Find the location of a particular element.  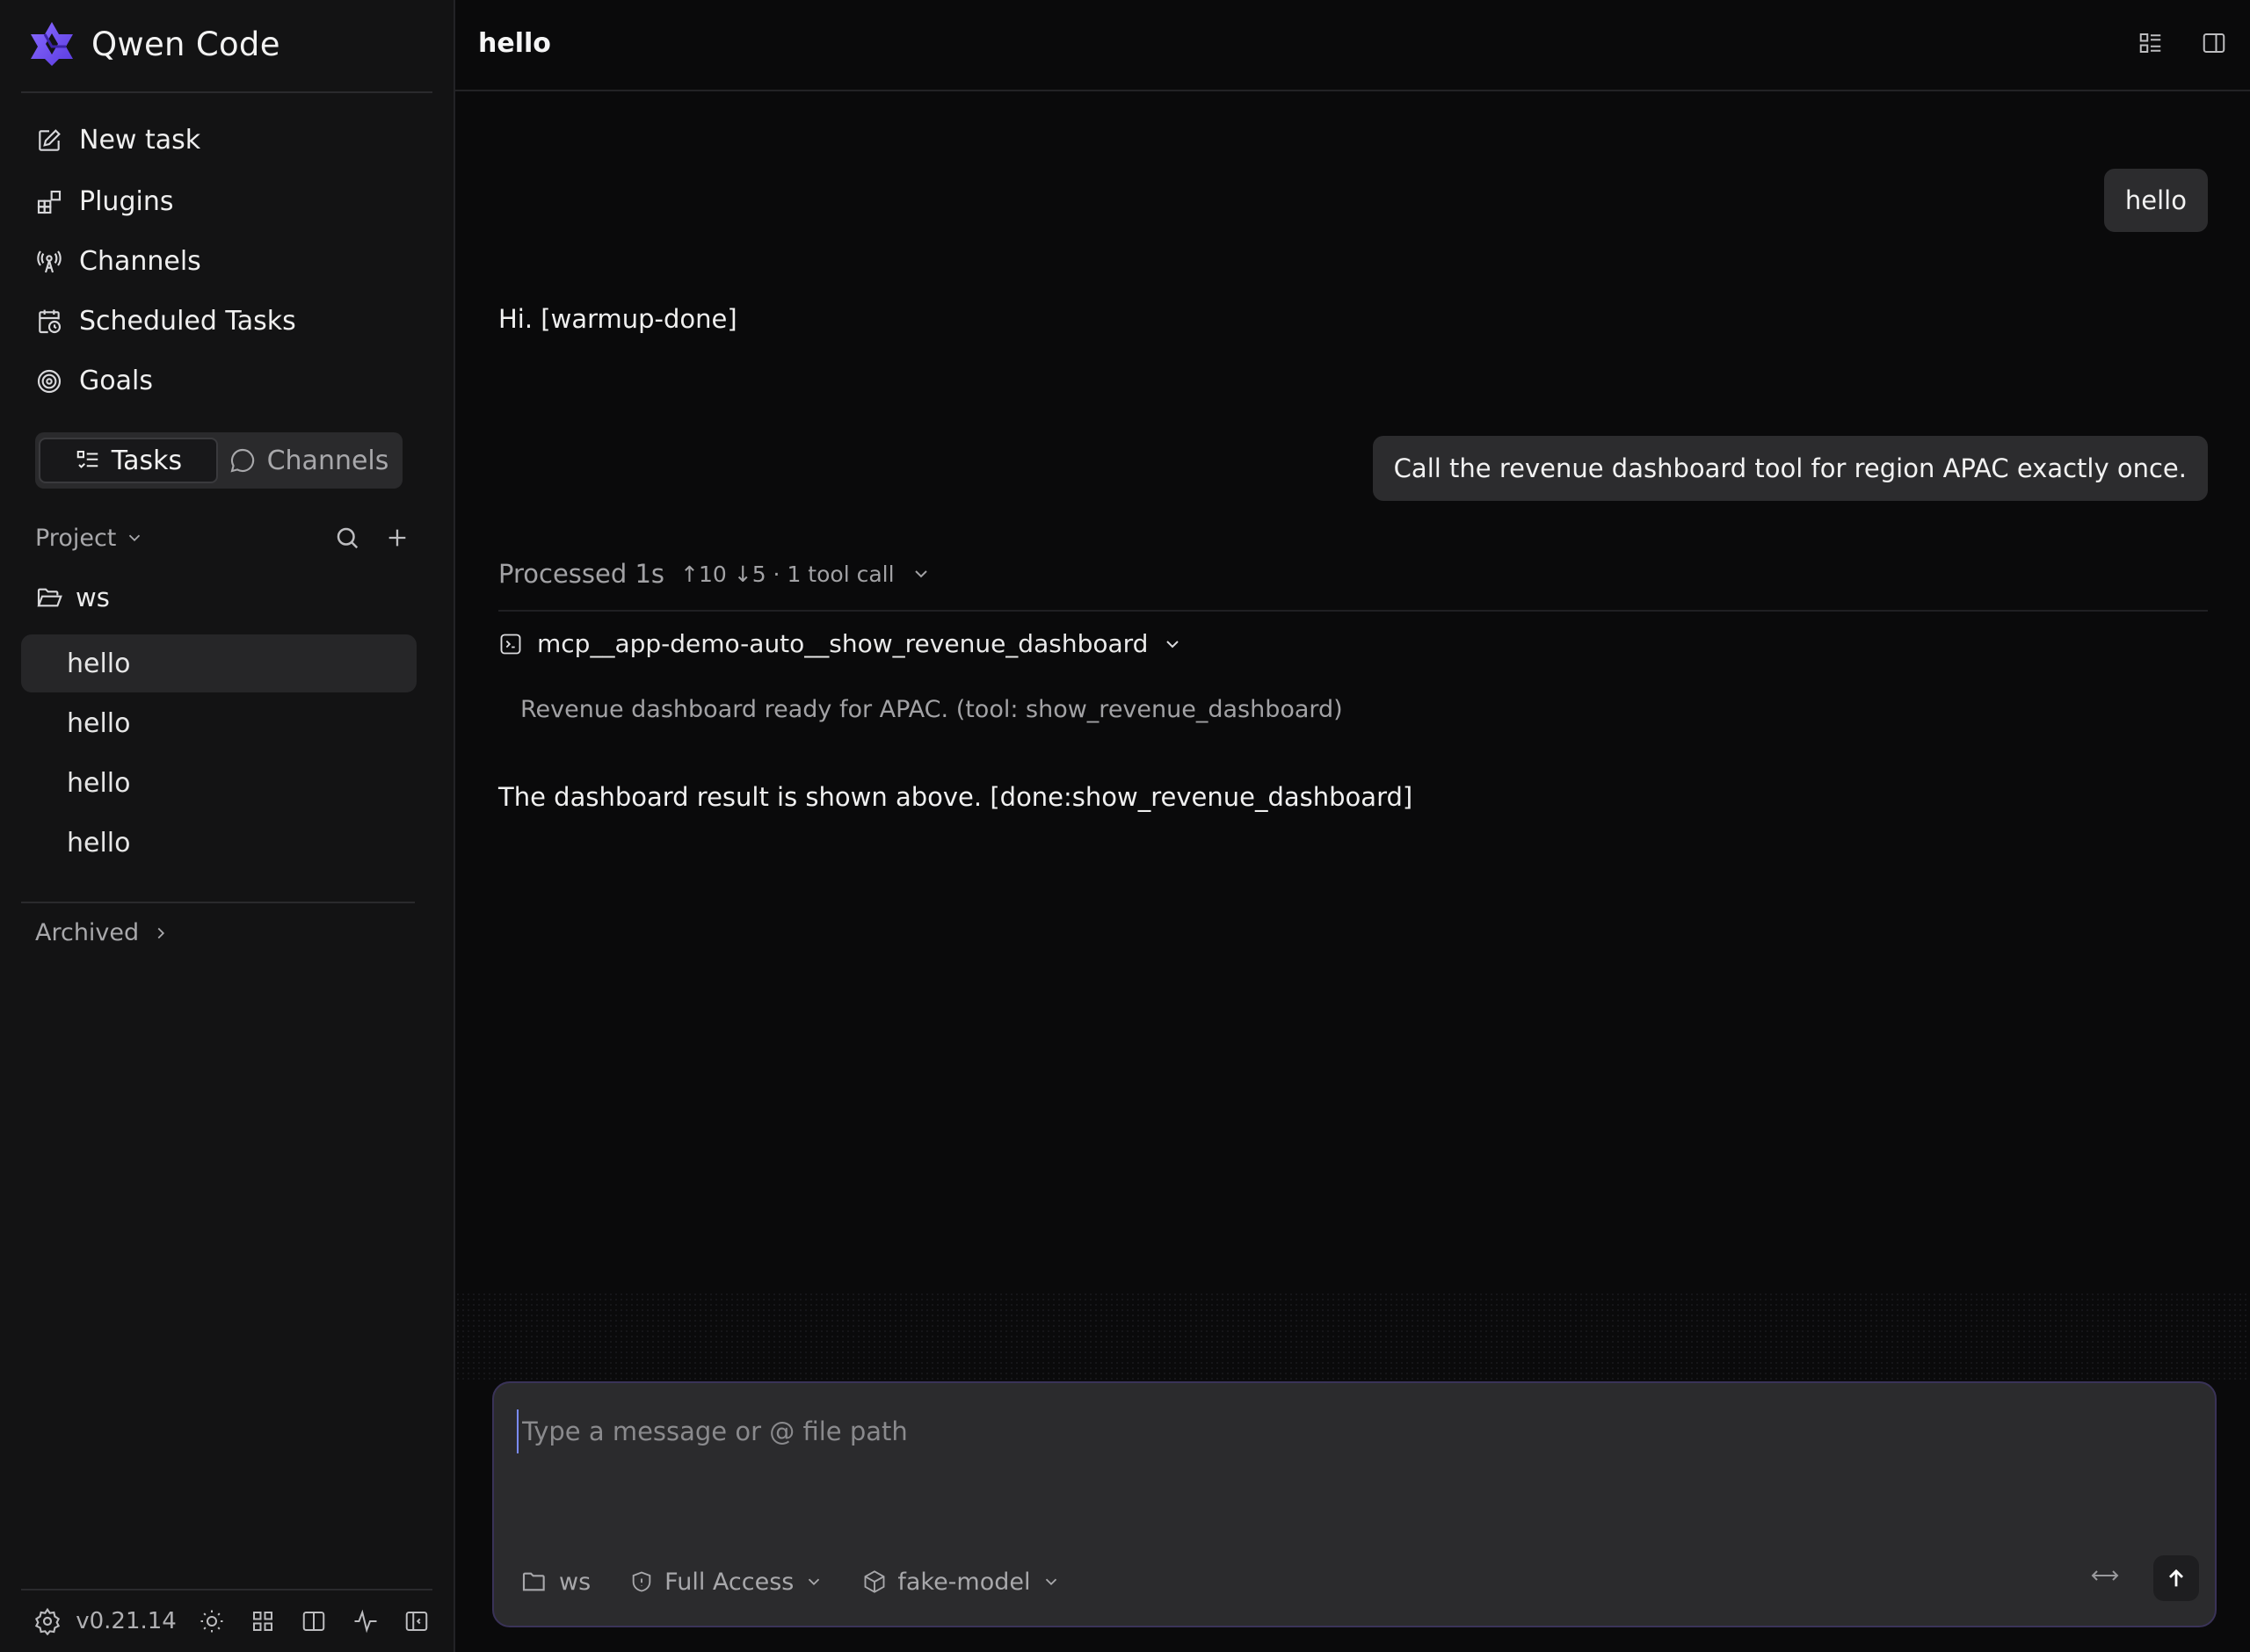

task-list-icon is located at coordinates (87, 460).